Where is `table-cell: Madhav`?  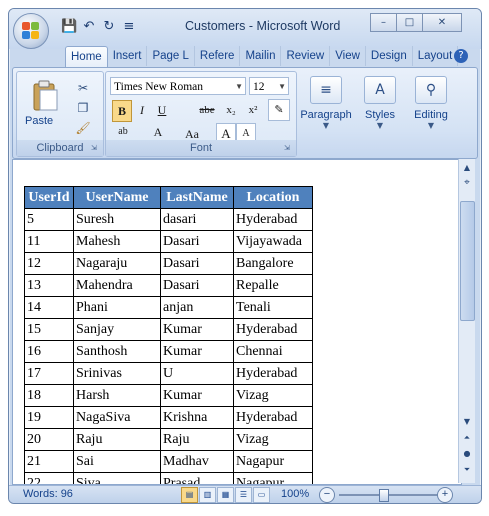
table-cell: Madhav is located at coordinates (197, 461).